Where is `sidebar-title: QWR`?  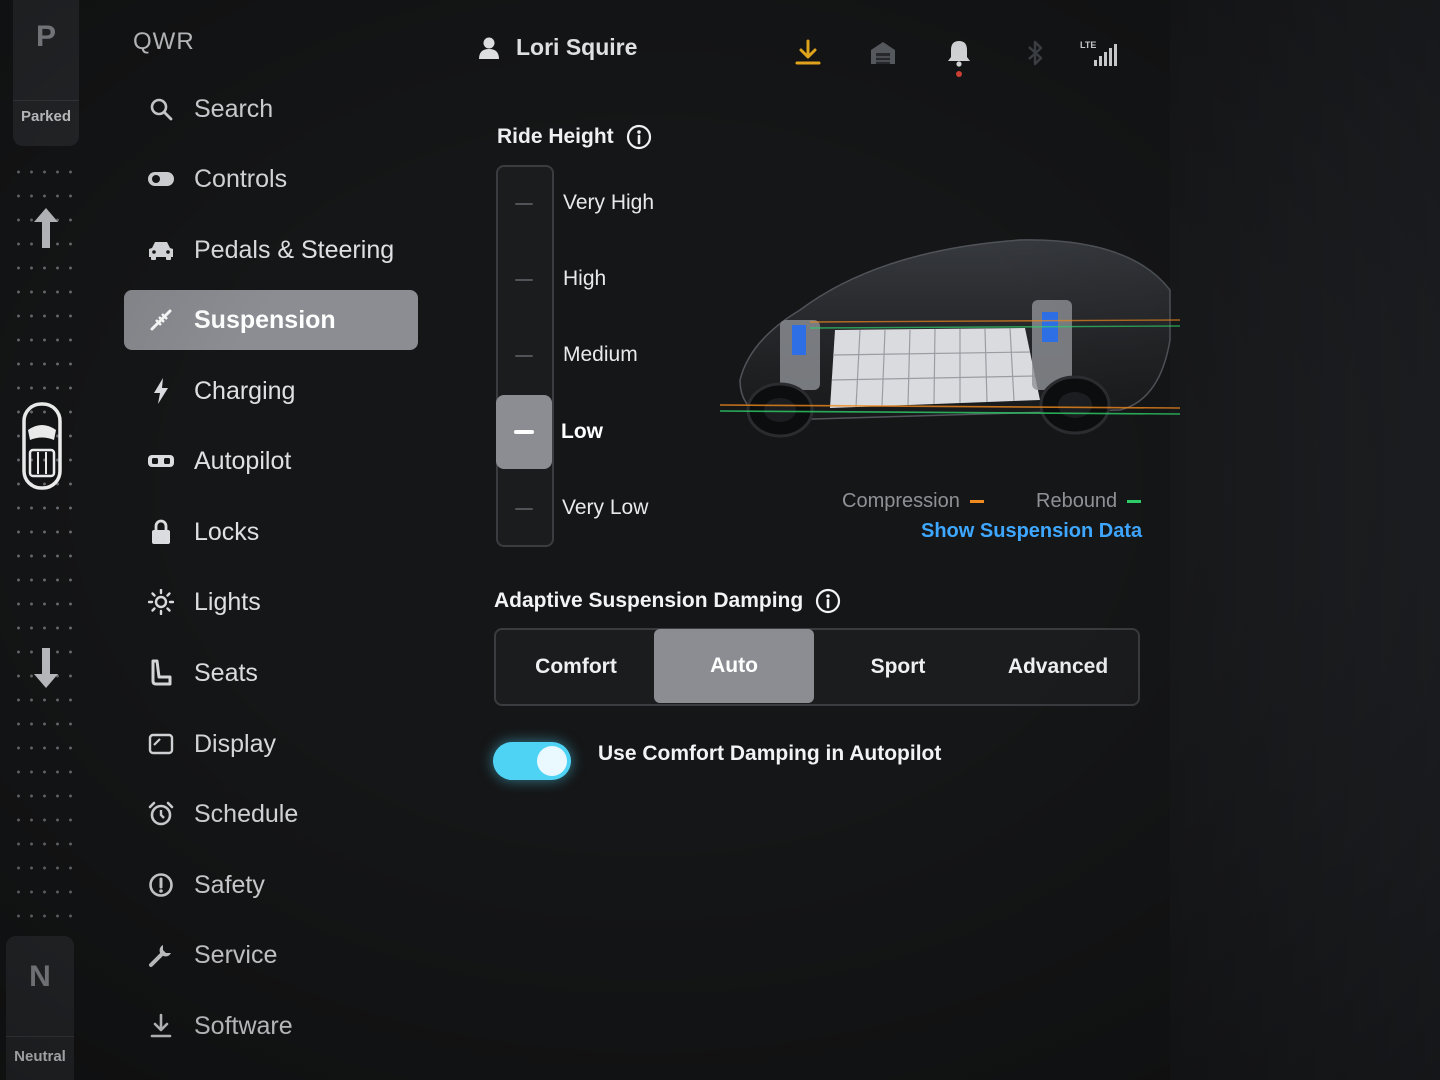 sidebar-title: QWR is located at coordinates (164, 41).